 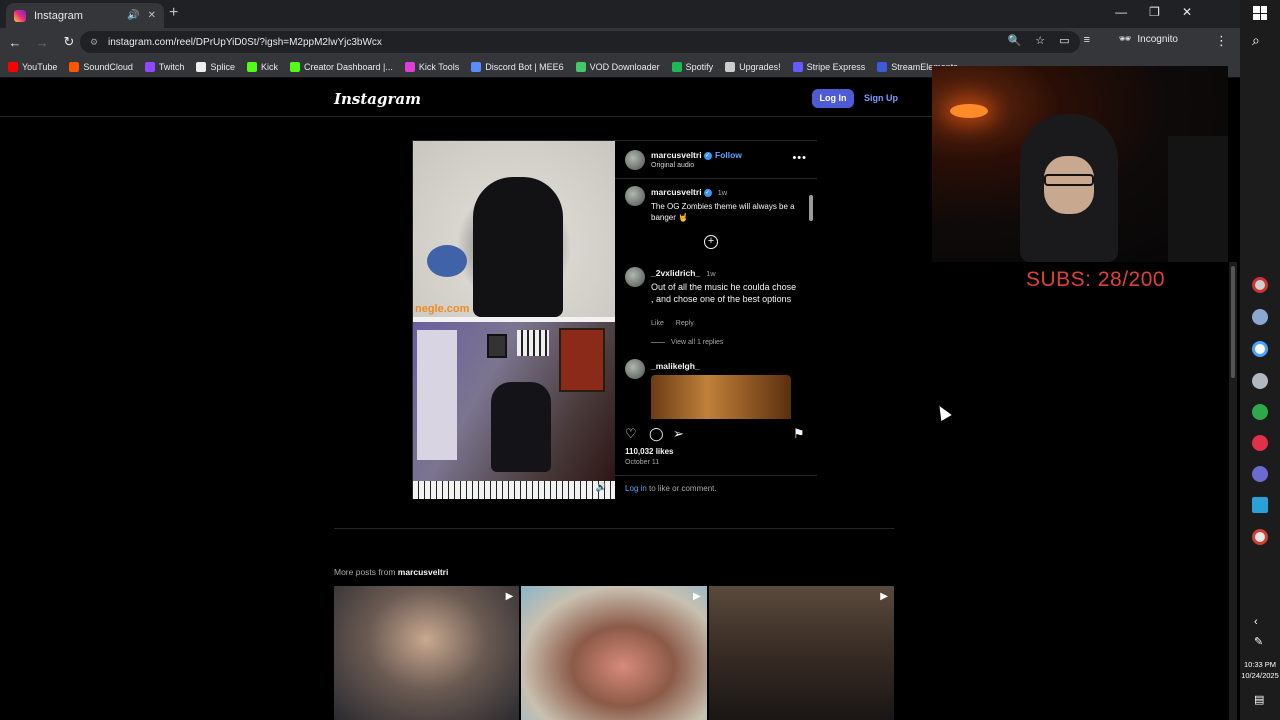 I want to click on app-icon-live, so click(x=1260, y=505).